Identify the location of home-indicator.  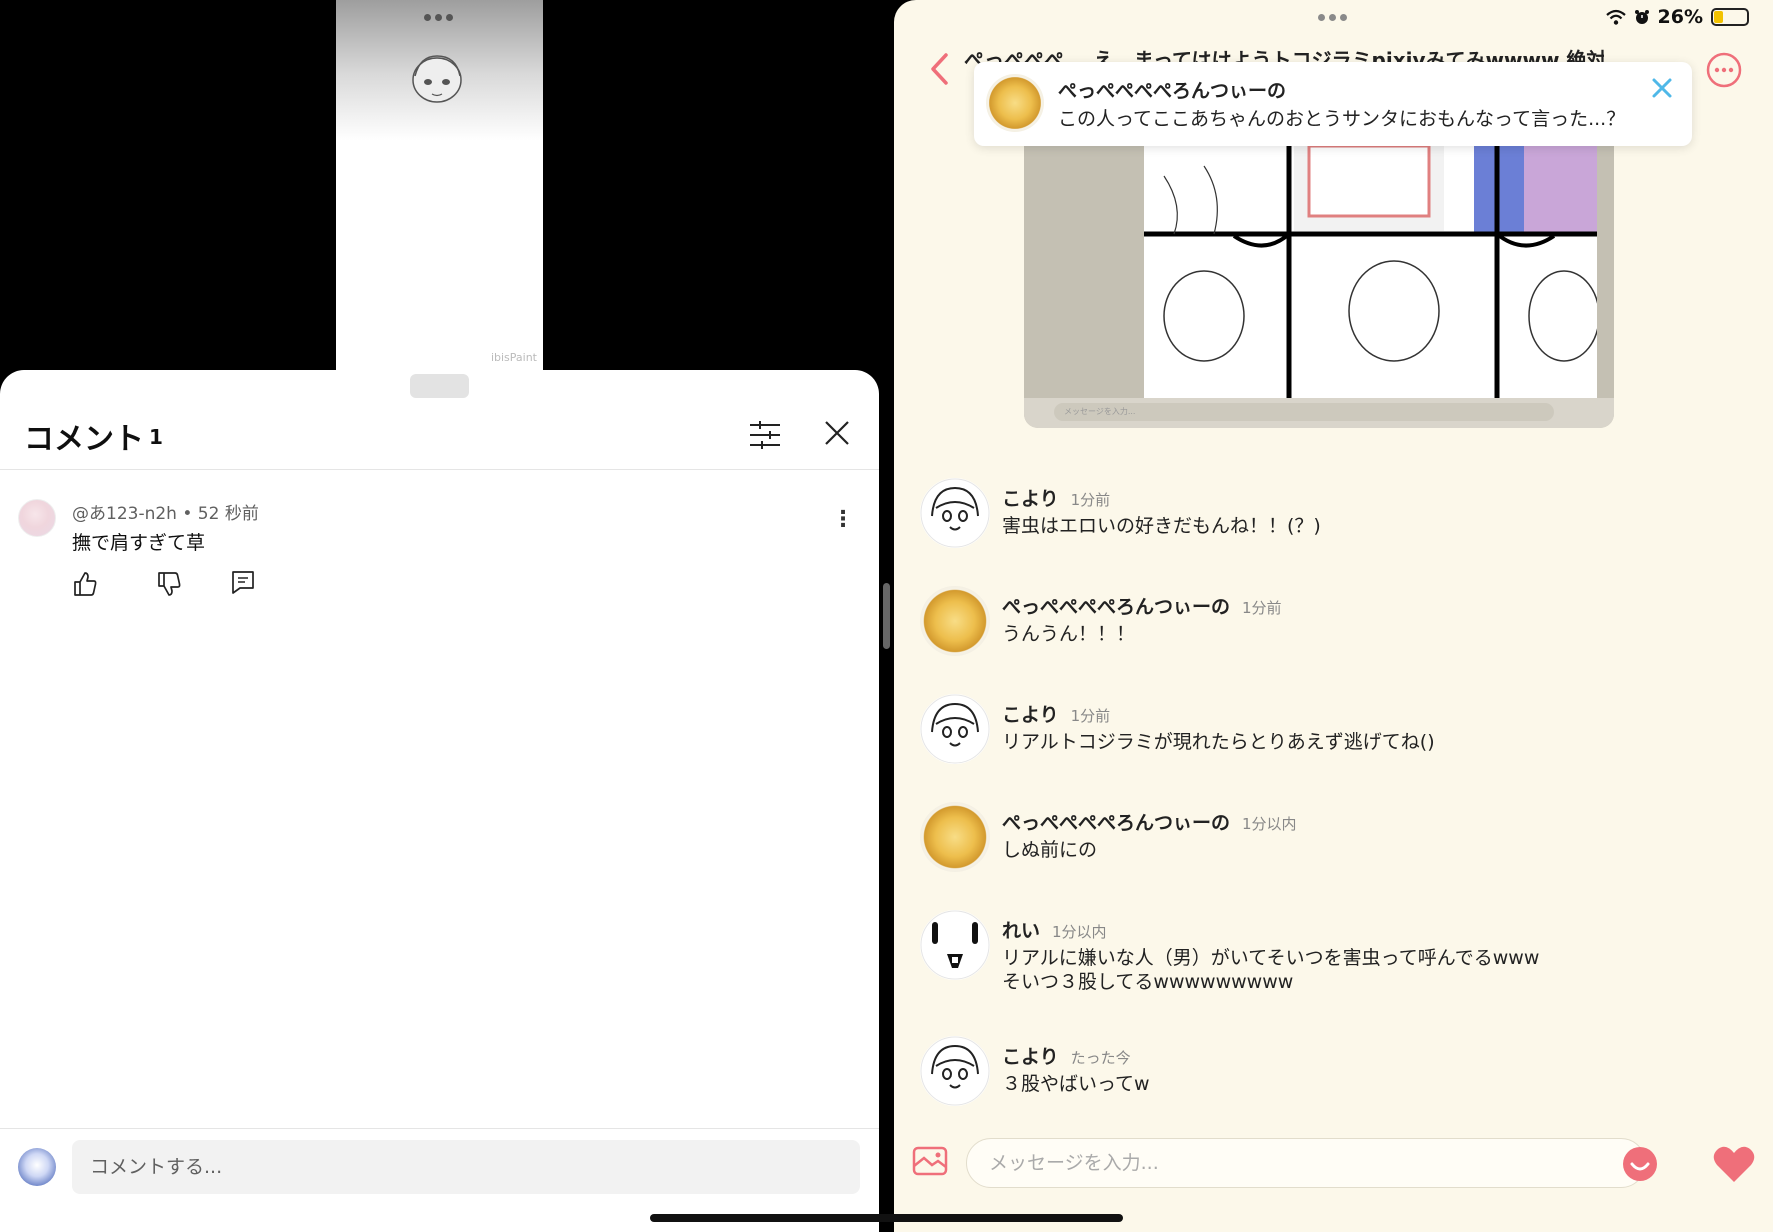
(886, 1218).